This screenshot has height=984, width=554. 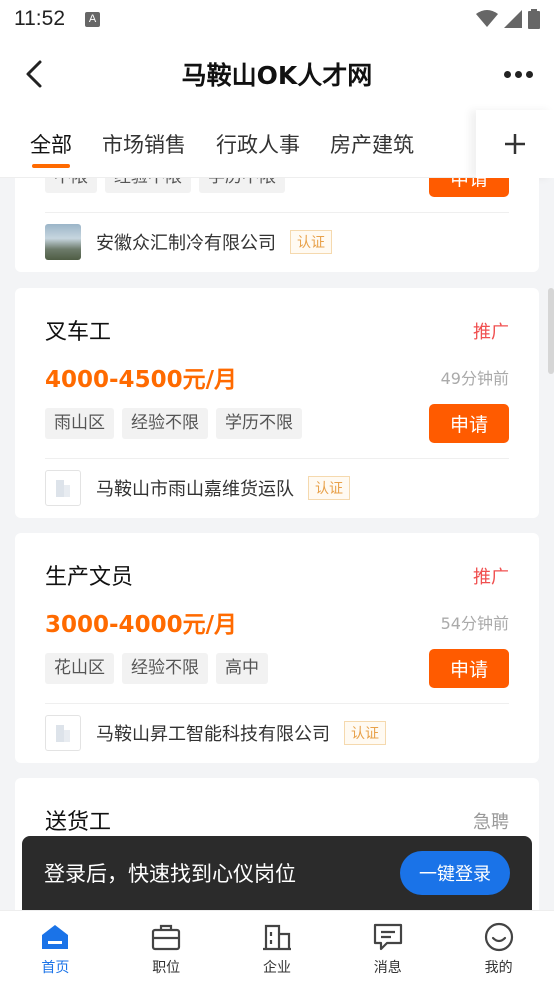 I want to click on post-time: 54分钟前, so click(x=474, y=623).